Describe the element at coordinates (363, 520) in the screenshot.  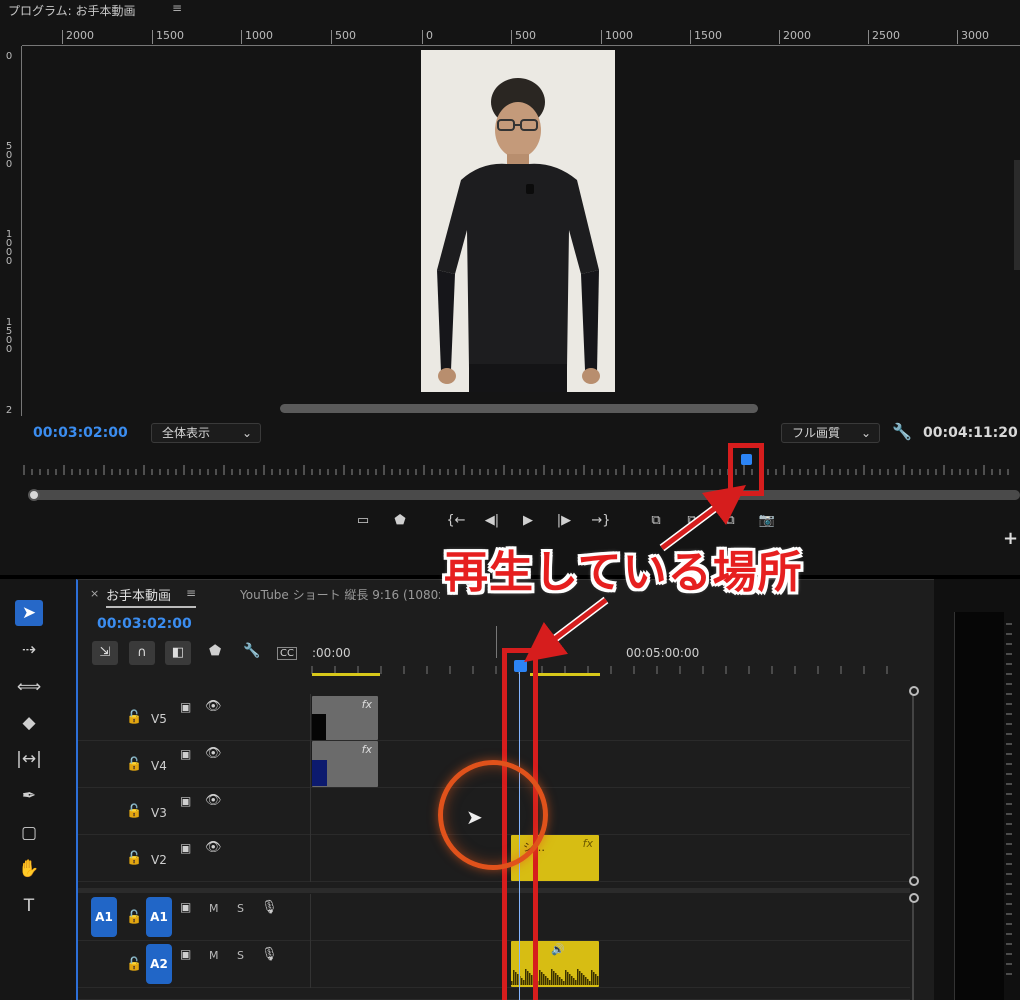
I see `safe-margins-icon: ▭` at that location.